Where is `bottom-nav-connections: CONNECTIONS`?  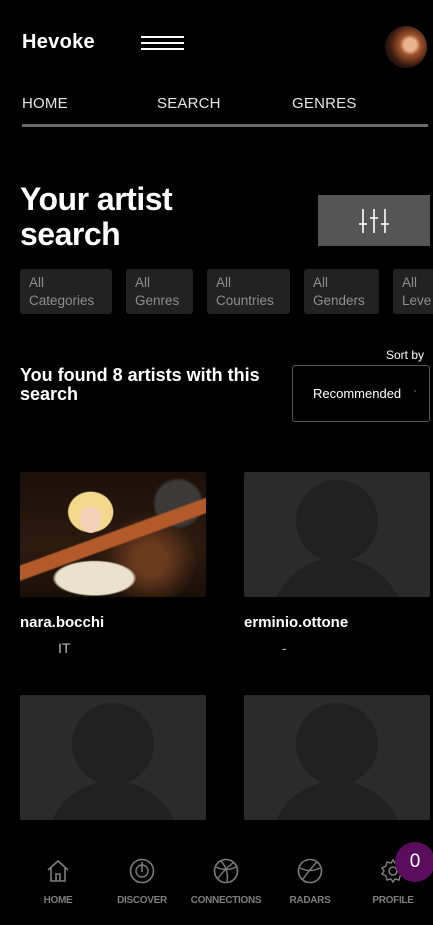 bottom-nav-connections: CONNECTIONS is located at coordinates (226, 882).